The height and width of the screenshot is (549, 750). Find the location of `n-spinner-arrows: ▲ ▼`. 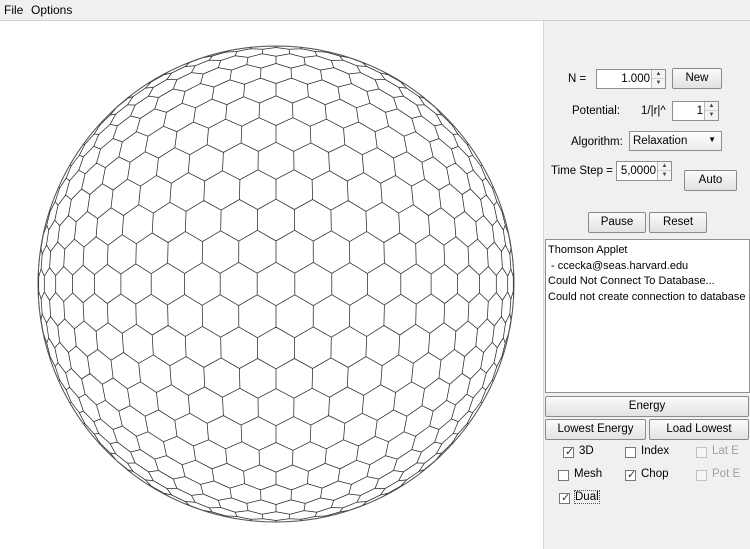

n-spinner-arrows: ▲ ▼ is located at coordinates (658, 79).